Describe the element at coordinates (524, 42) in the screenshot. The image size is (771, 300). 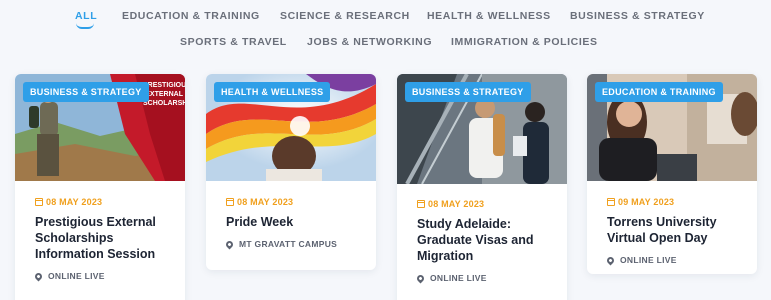
I see `filter-immigration-policies: IMMIGRATION & POLICIES` at that location.